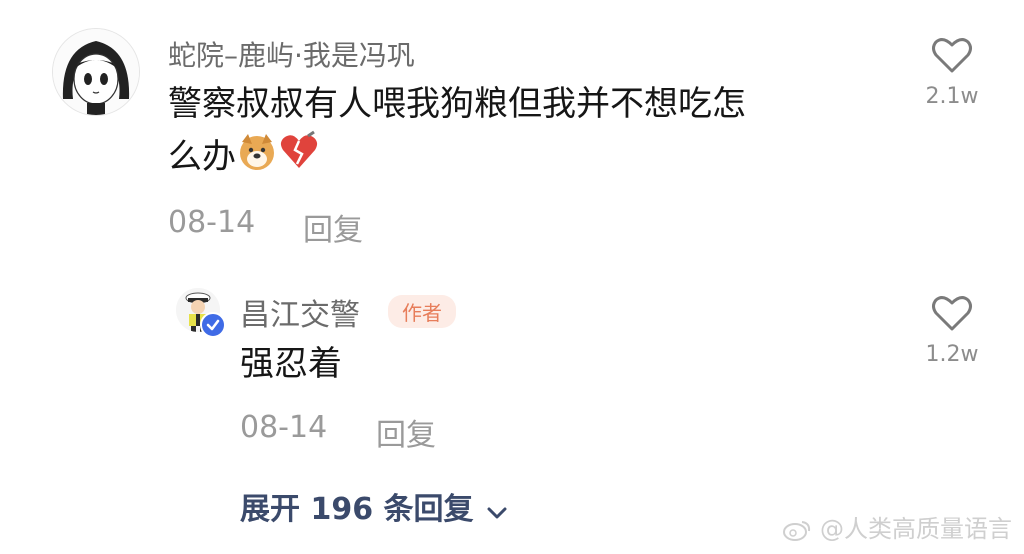 The width and height of the screenshot is (1024, 554). What do you see at coordinates (291, 54) in the screenshot?
I see `comment-username: 蛇院–鹿屿·我是冯巩` at bounding box center [291, 54].